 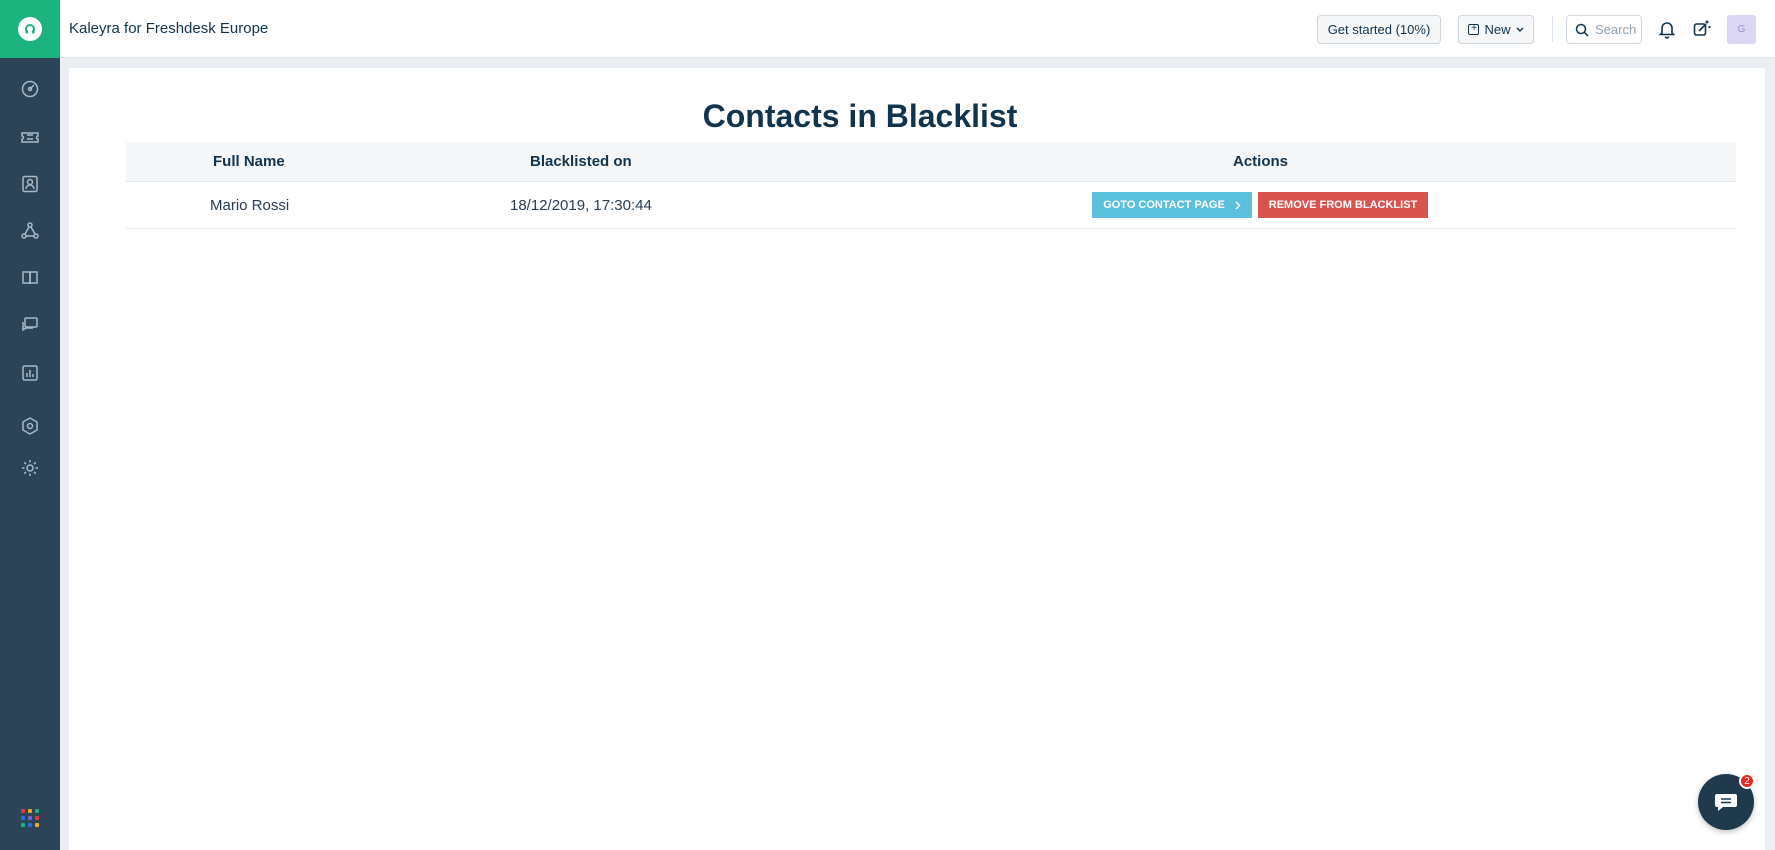 I want to click on column-header-blacklisted-on: Blacklisted on, so click(x=581, y=161).